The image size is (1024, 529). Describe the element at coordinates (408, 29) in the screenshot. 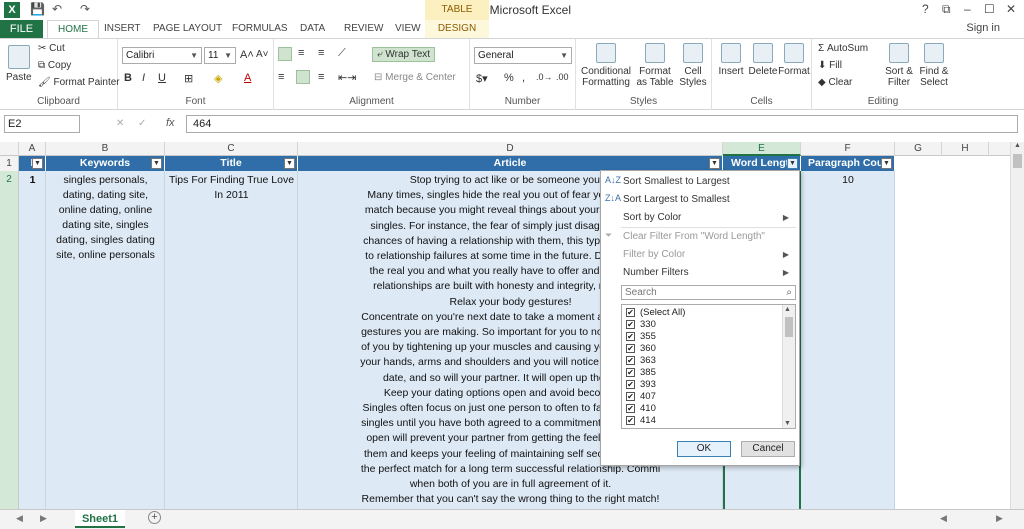

I see `tab-view: VIEW` at that location.